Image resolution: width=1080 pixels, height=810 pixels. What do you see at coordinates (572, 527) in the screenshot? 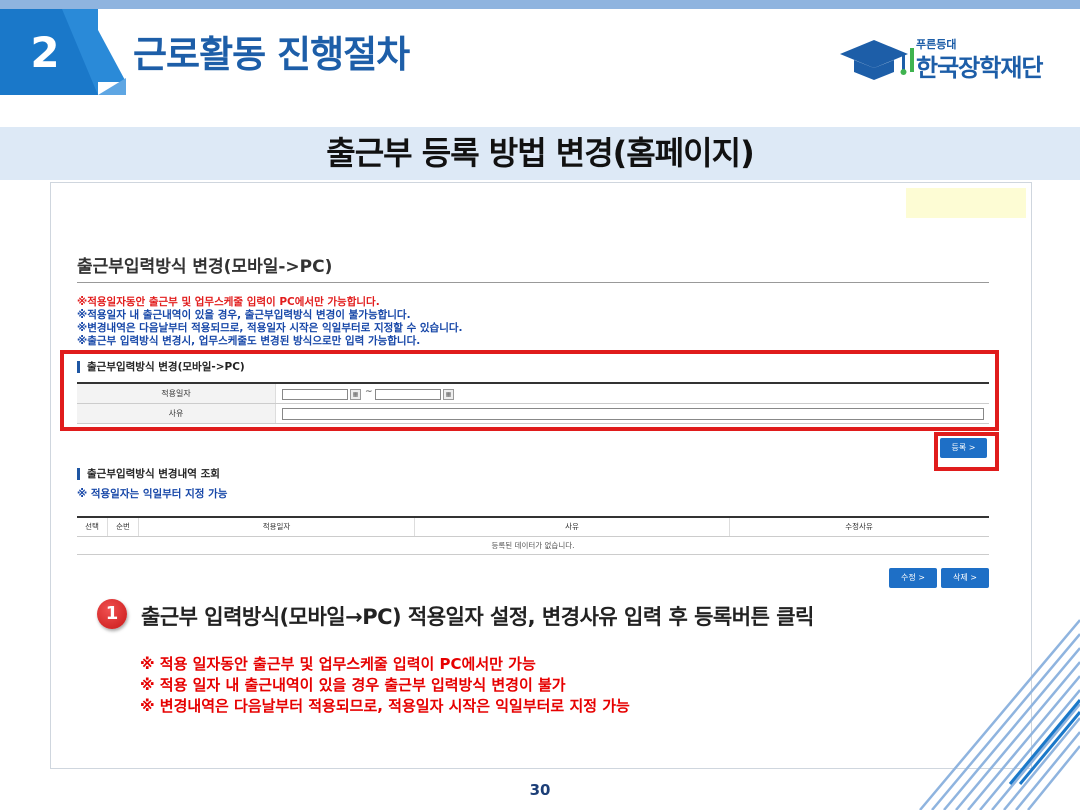
I see `column-header-reason: 사유` at bounding box center [572, 527].